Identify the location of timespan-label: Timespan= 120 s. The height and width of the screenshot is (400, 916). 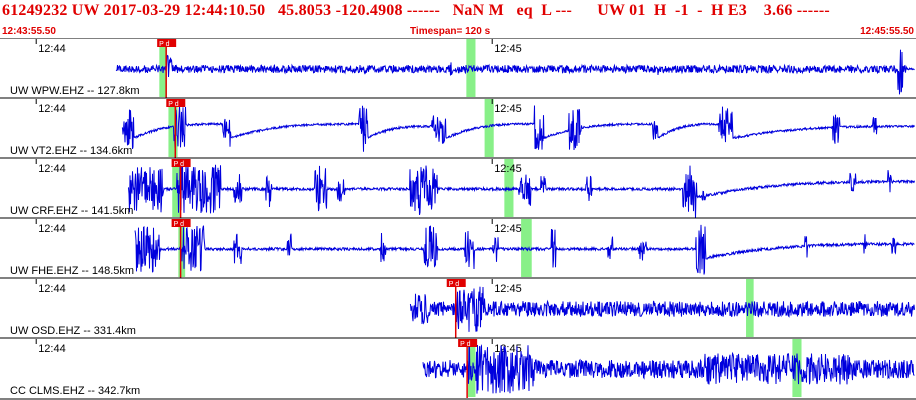
(450, 31).